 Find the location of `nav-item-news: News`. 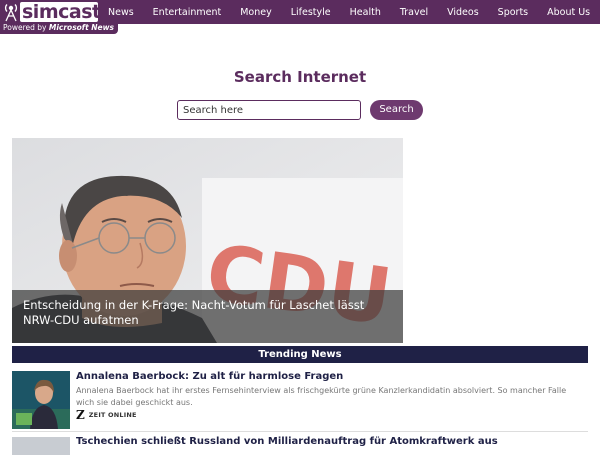

nav-item-news: News is located at coordinates (121, 12).